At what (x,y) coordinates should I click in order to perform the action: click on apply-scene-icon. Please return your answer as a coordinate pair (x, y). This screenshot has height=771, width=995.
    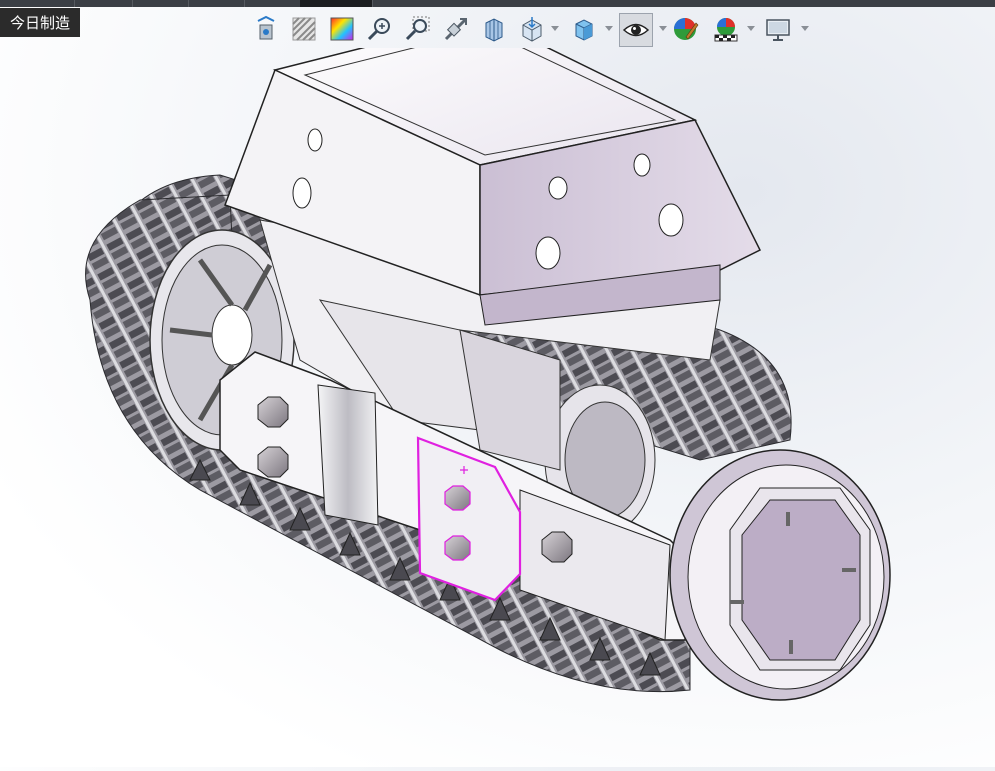
    Looking at the image, I should click on (726, 30).